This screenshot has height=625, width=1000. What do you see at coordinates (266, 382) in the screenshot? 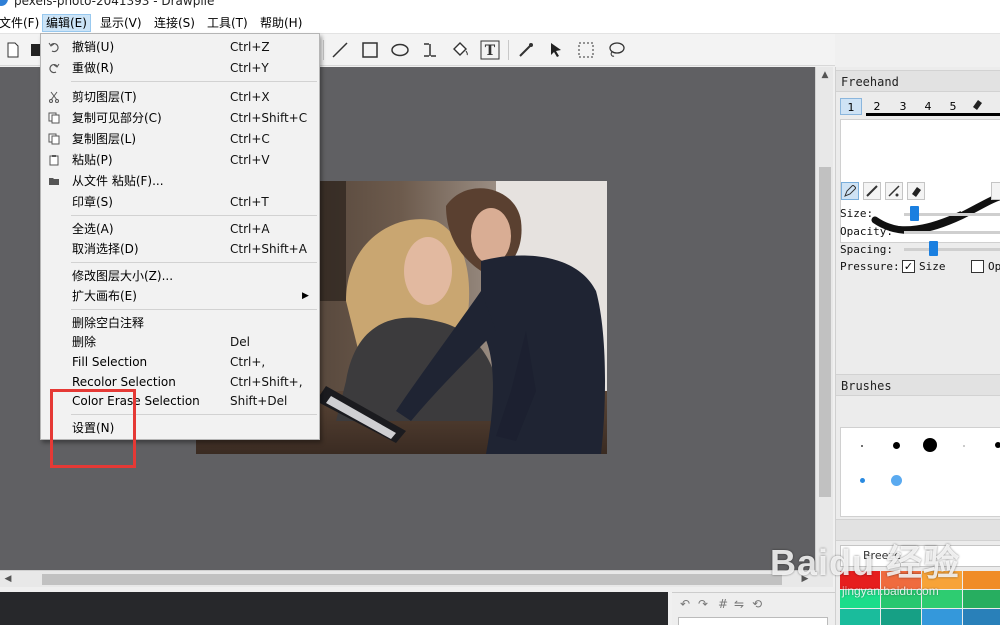
I see `menu-item-shortcut: Ctrl+Shift+,` at bounding box center [266, 382].